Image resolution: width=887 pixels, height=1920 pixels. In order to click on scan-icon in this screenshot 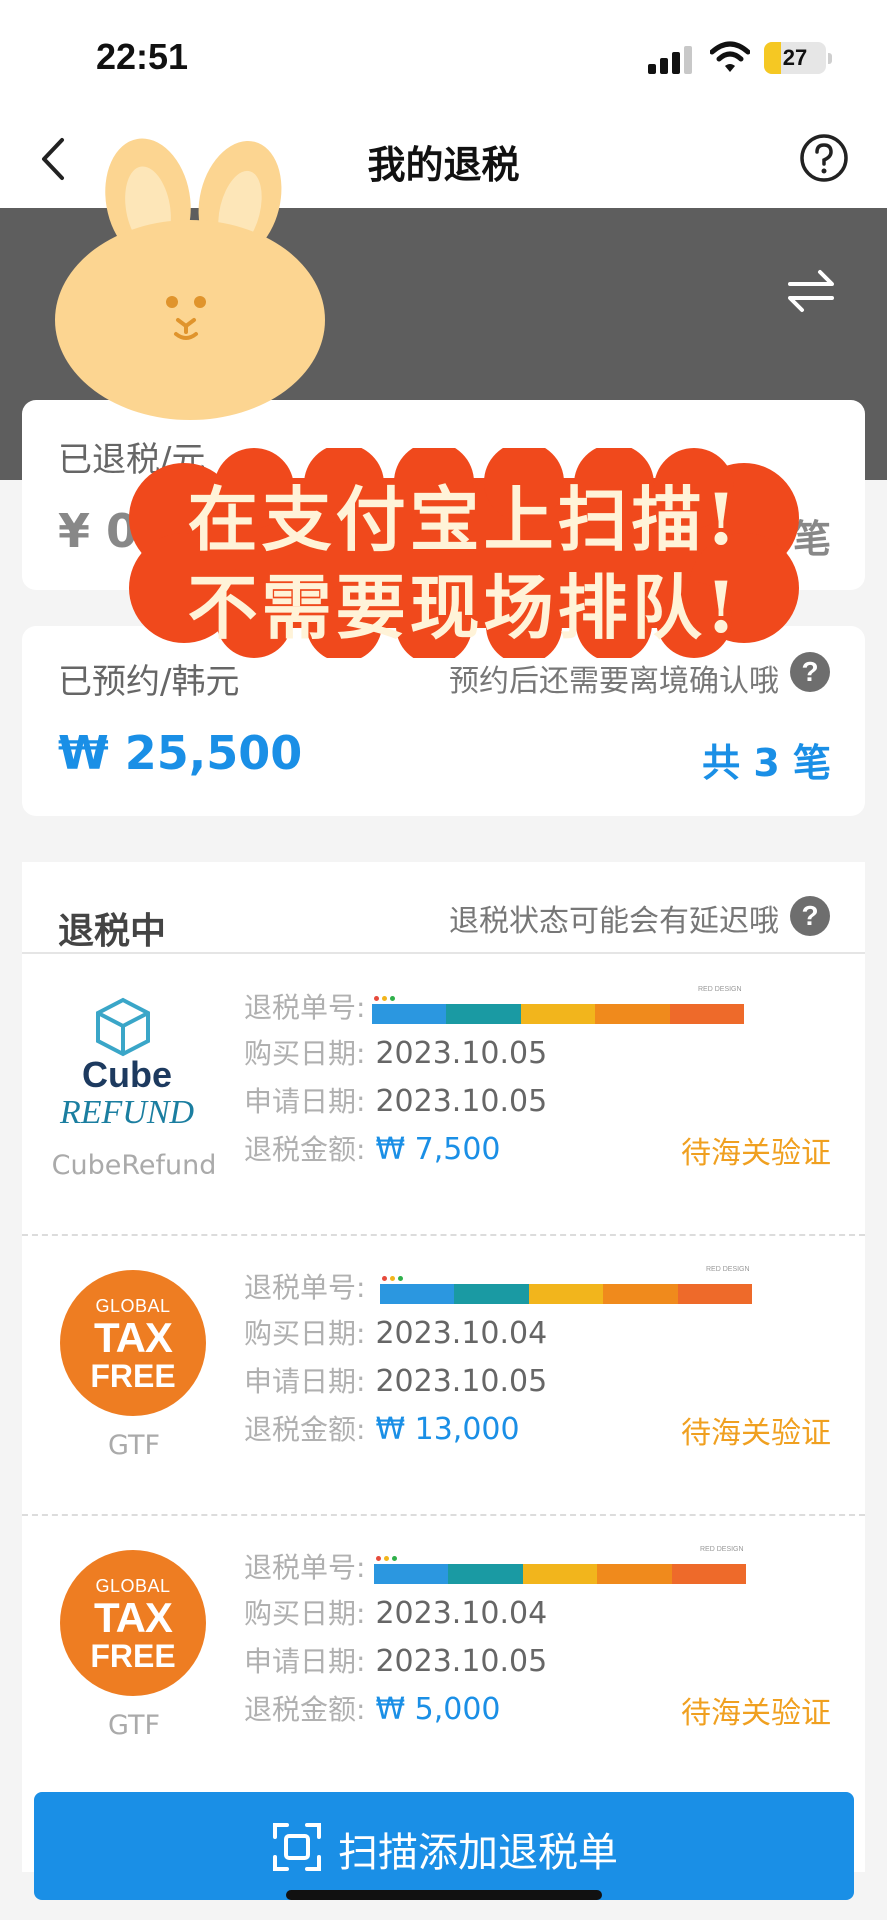, I will do `click(297, 1847)`.